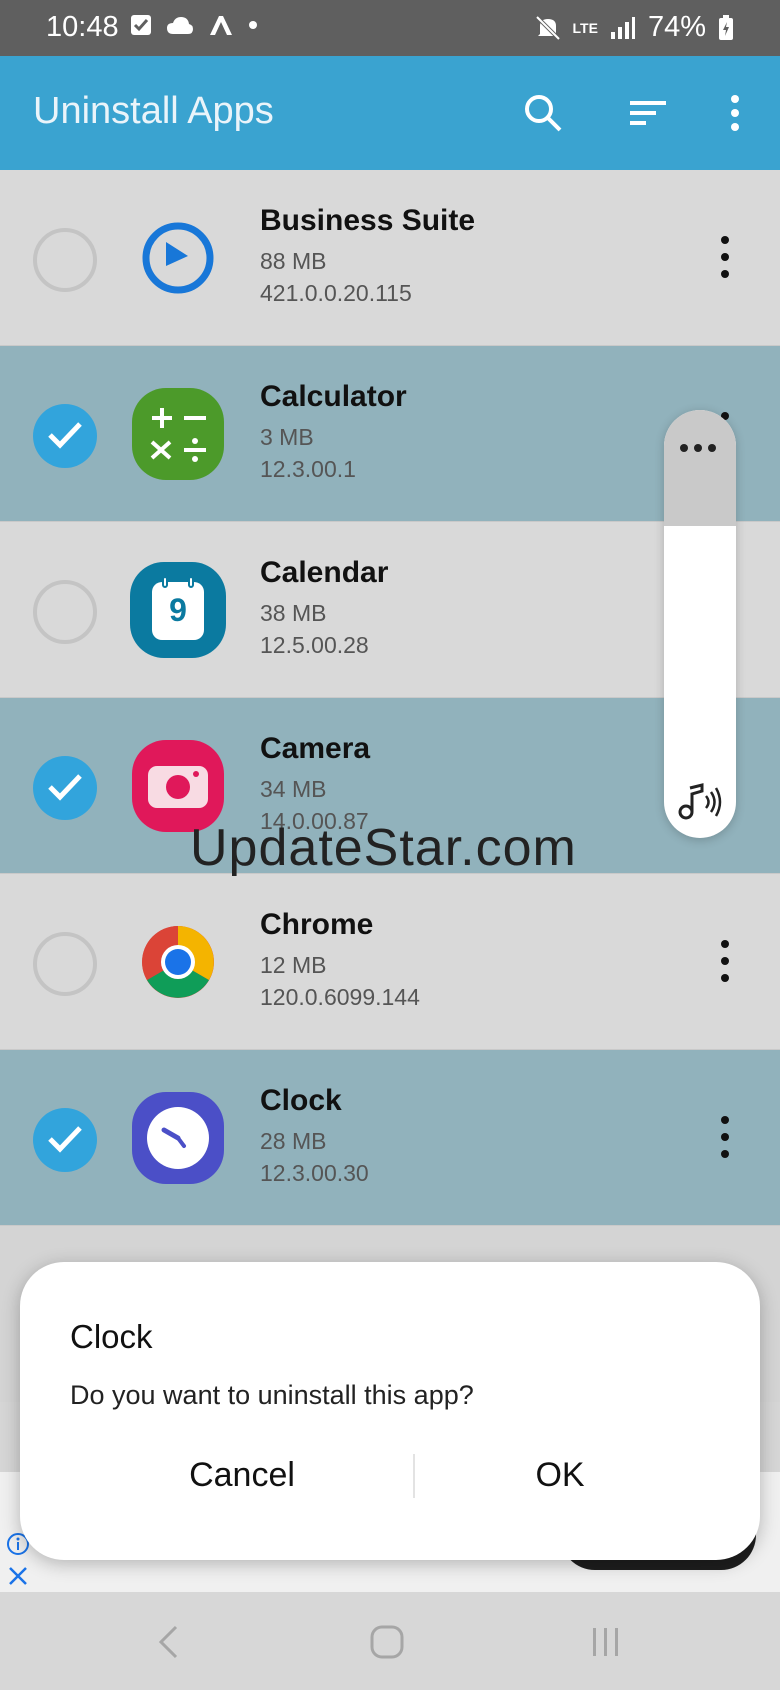 This screenshot has width=780, height=1690. I want to click on app-name: Clock, so click(301, 1100).